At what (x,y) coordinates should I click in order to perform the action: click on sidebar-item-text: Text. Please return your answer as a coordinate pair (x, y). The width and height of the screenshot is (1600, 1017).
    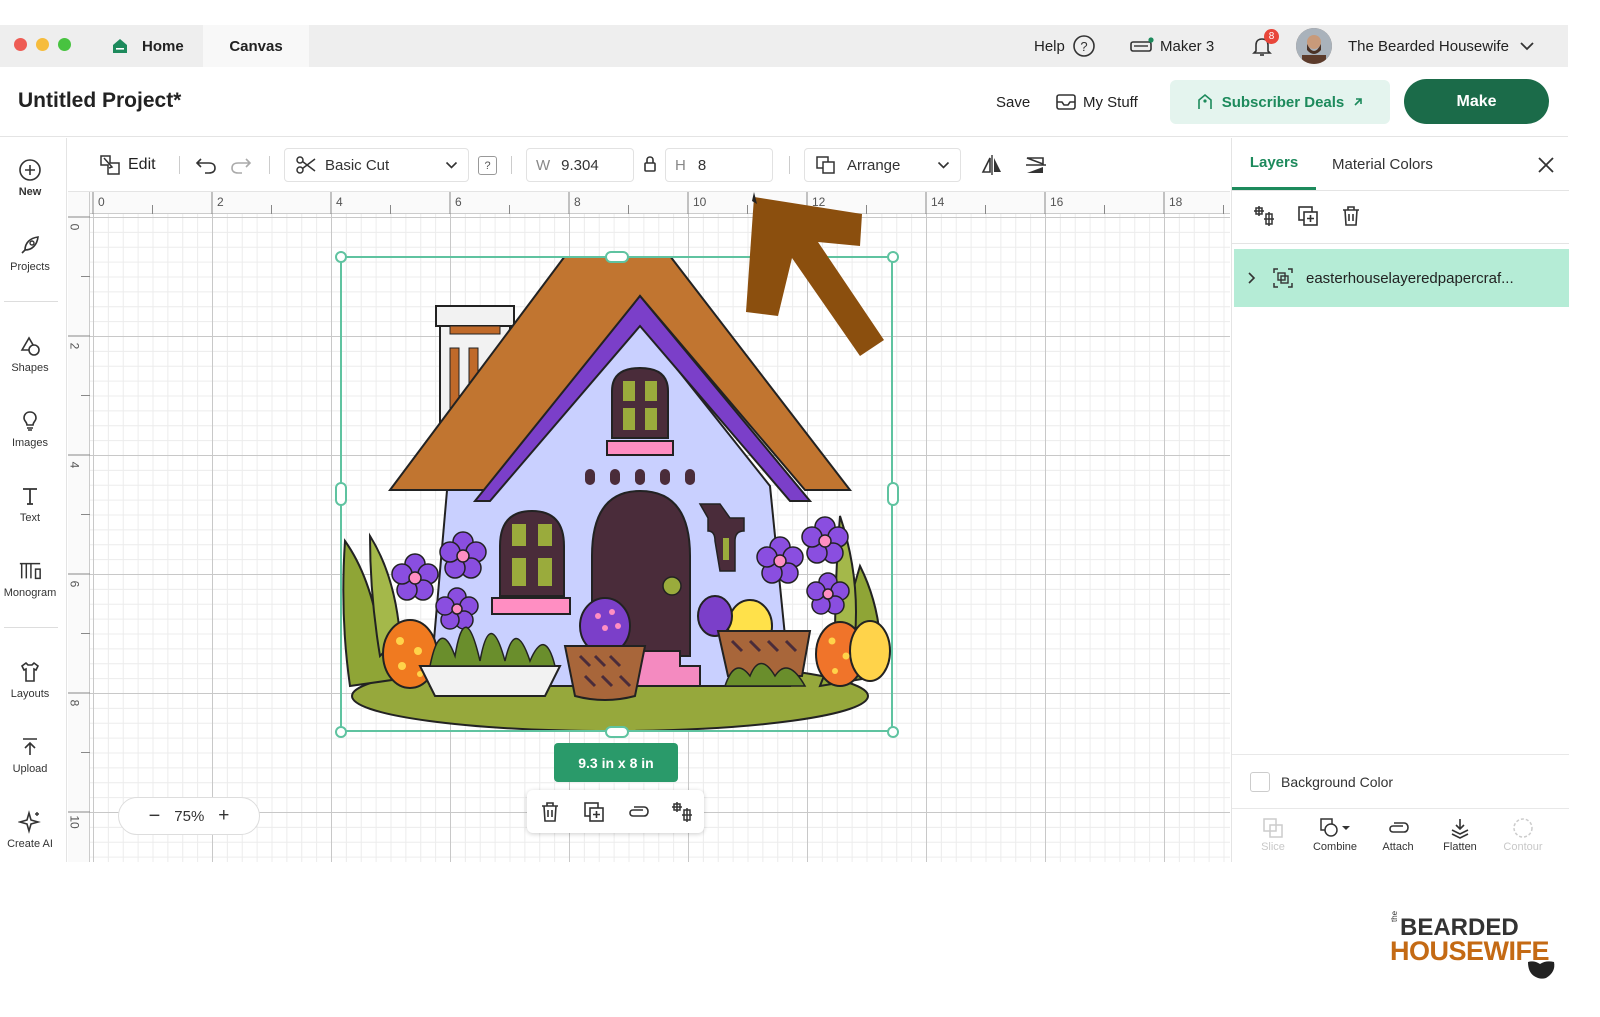
    Looking at the image, I should click on (30, 514).